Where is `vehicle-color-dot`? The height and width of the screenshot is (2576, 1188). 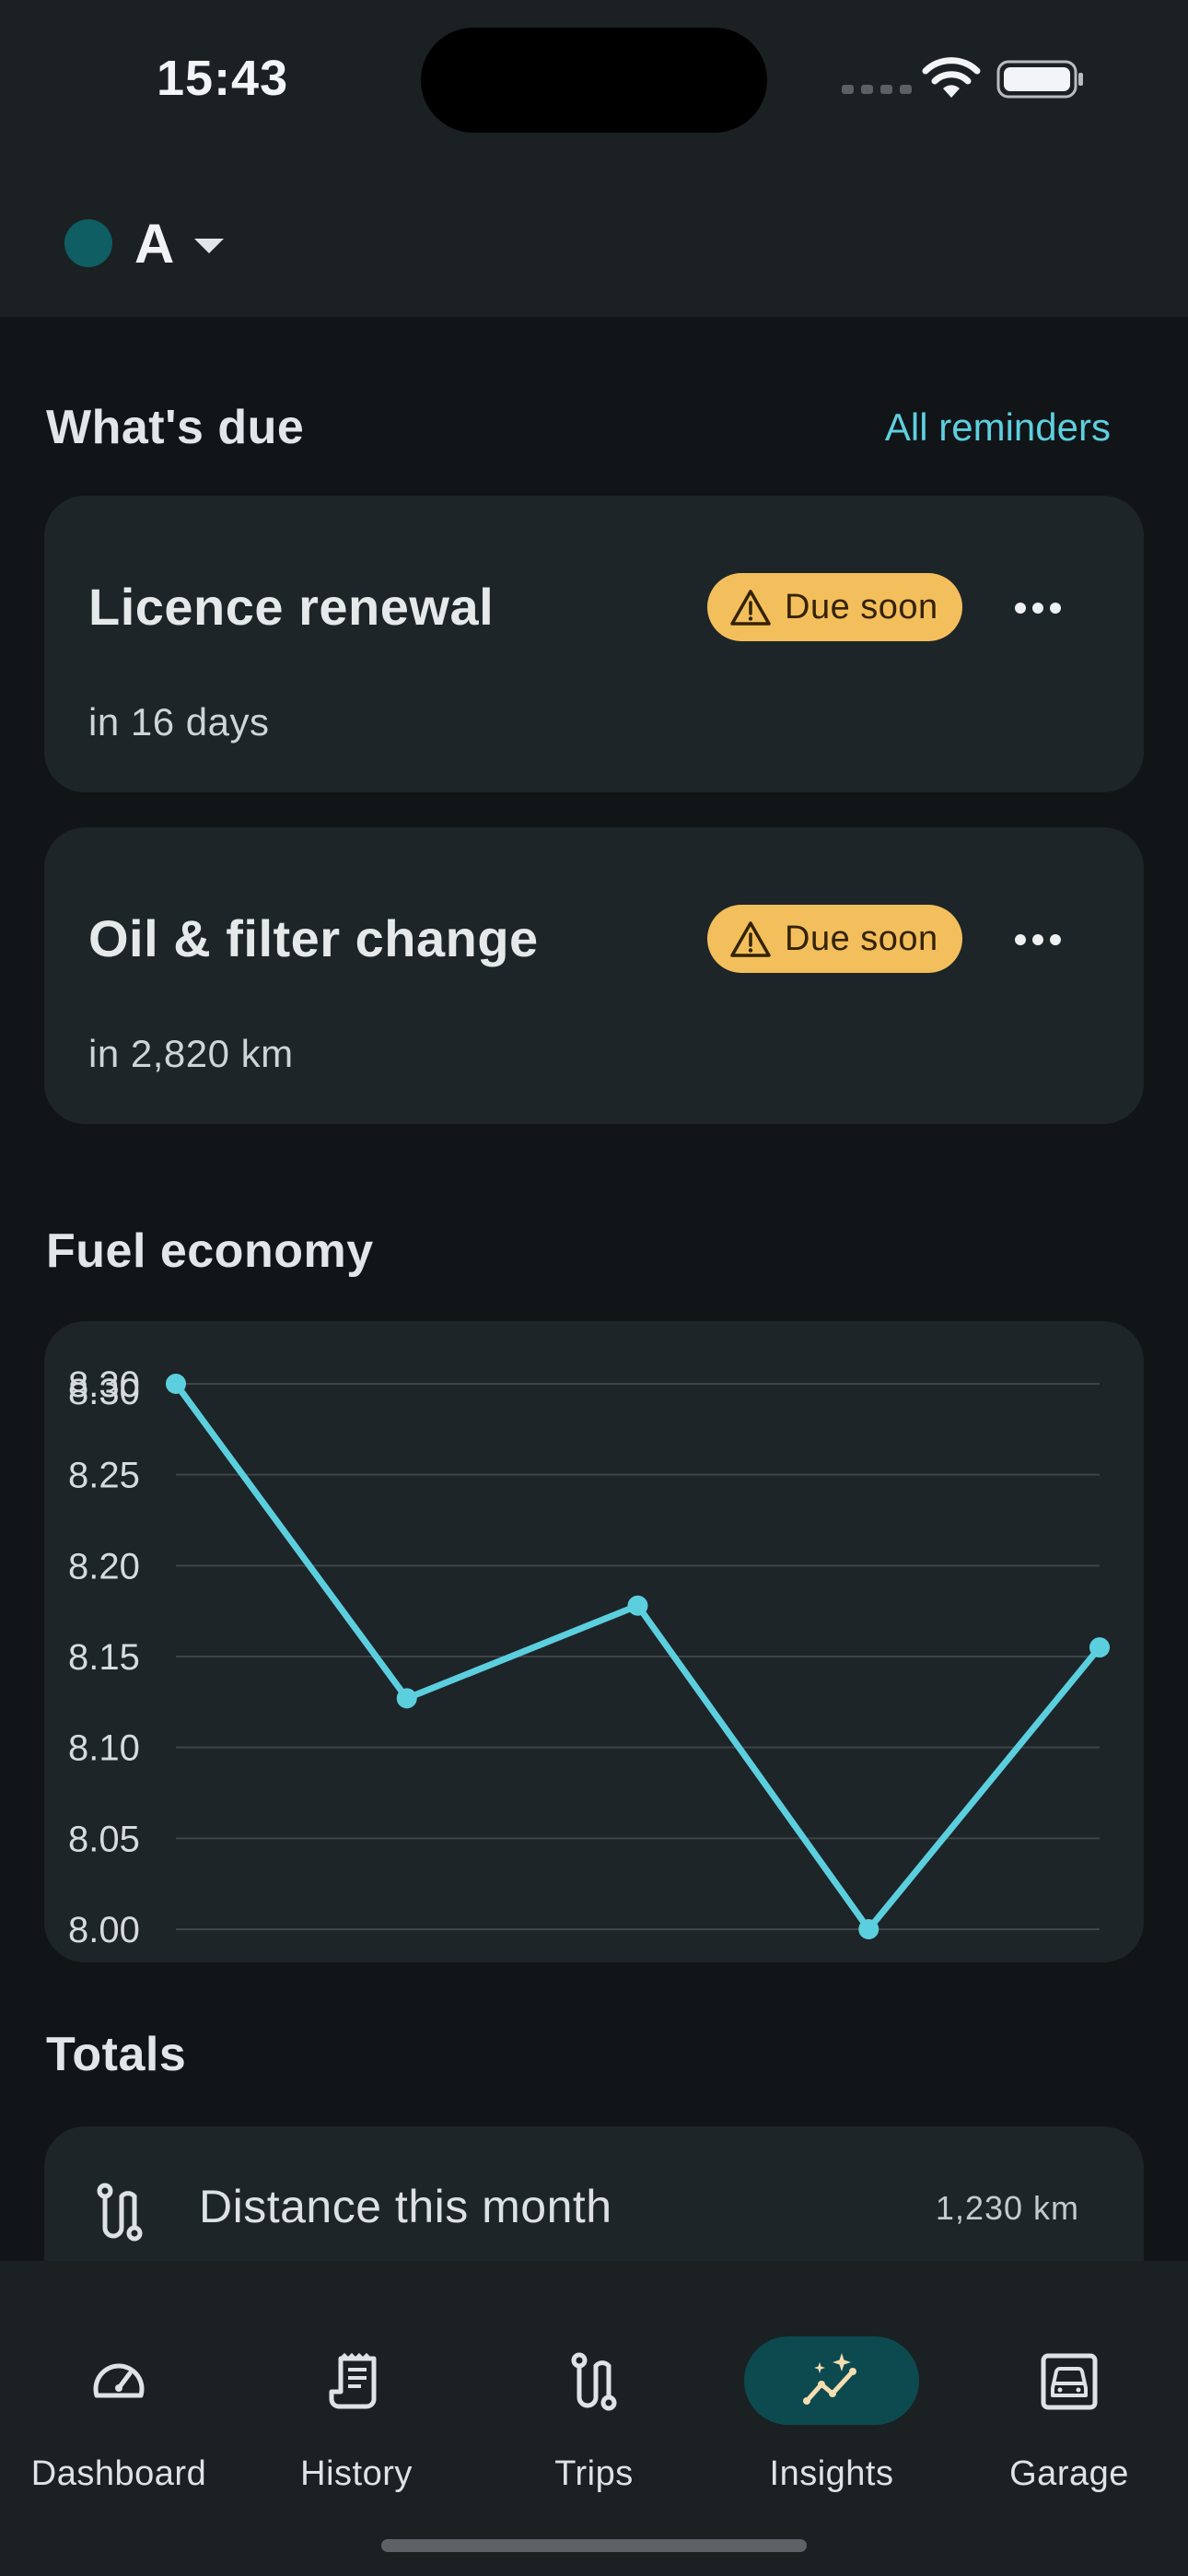 vehicle-color-dot is located at coordinates (88, 243).